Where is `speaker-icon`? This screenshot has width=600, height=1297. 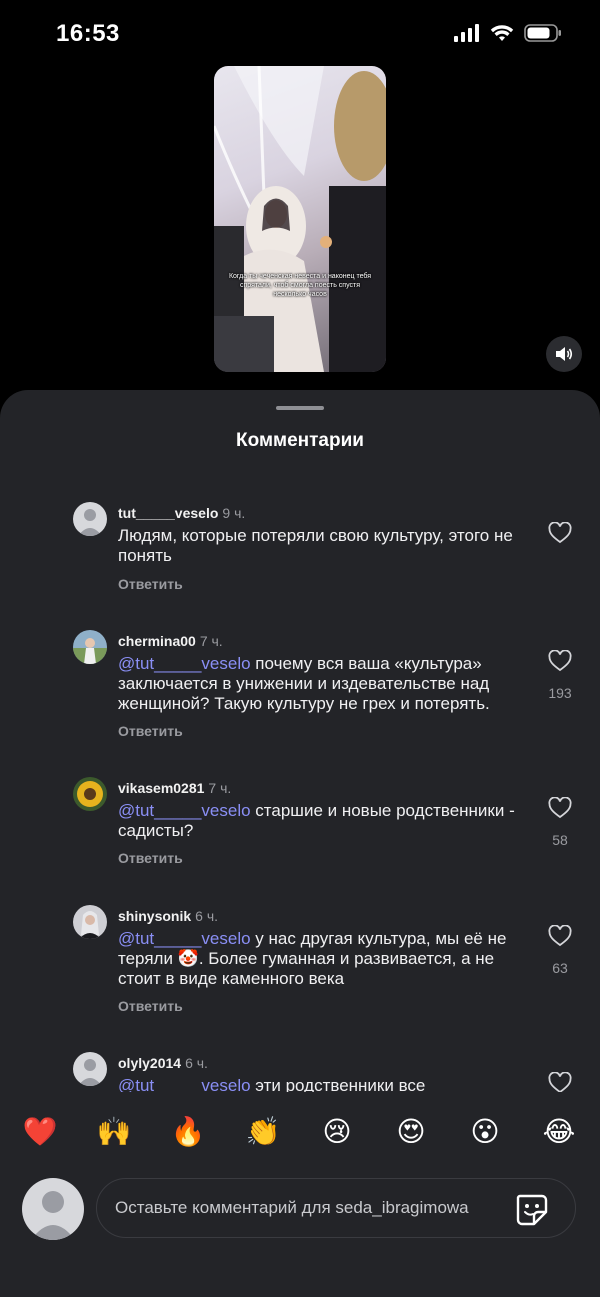 speaker-icon is located at coordinates (564, 354).